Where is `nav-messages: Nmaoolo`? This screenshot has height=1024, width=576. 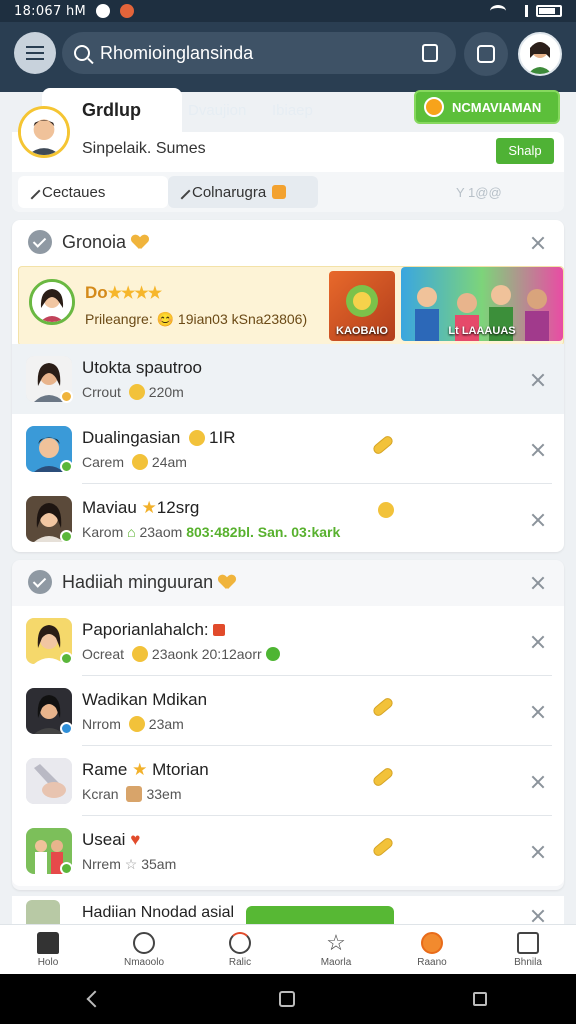 nav-messages: Nmaoolo is located at coordinates (144, 949).